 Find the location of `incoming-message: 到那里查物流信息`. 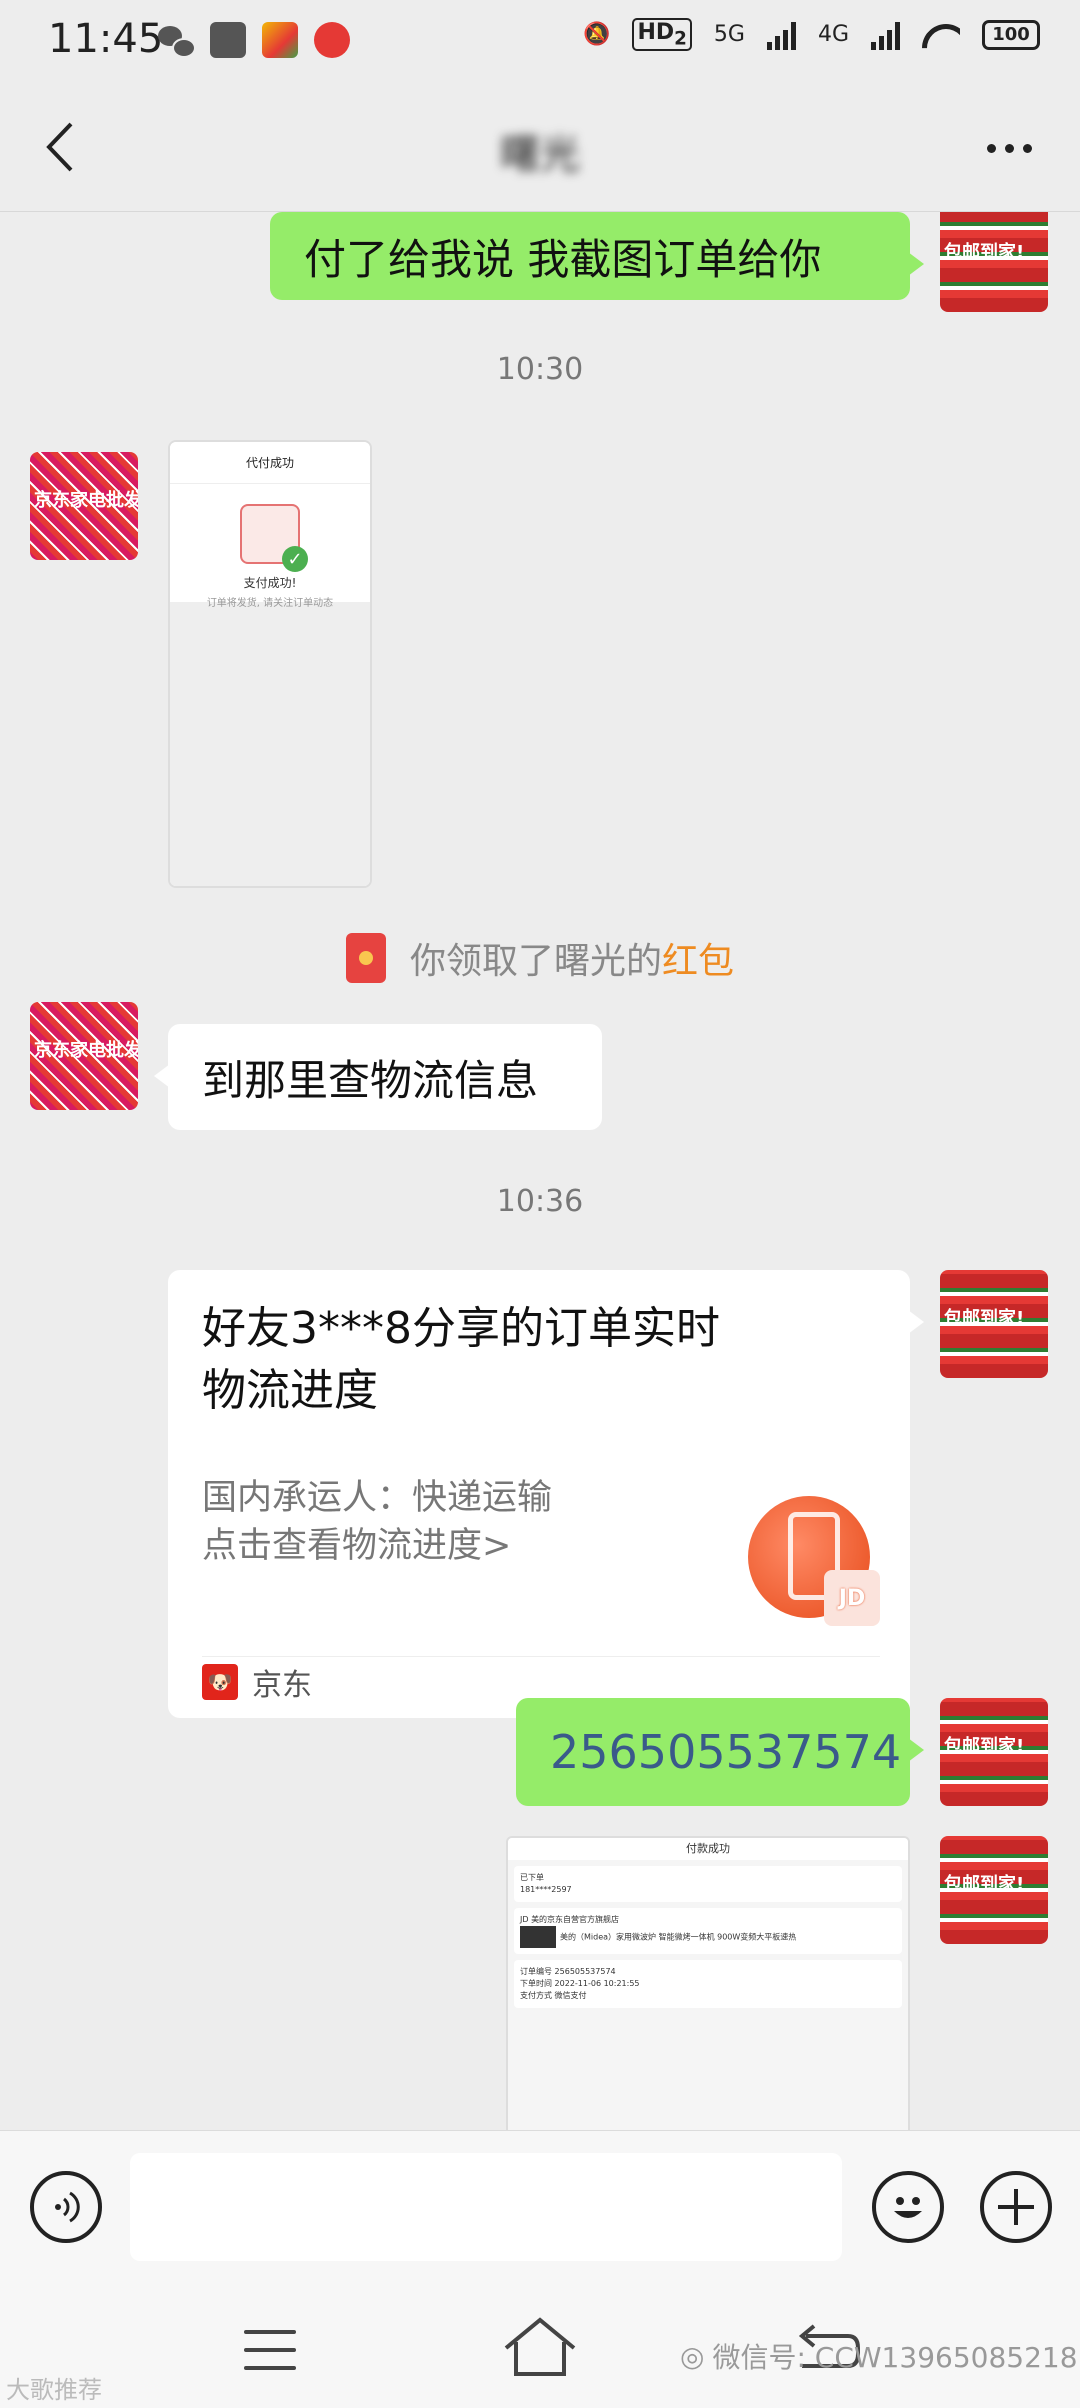

incoming-message: 到那里查物流信息 is located at coordinates (378, 1077).